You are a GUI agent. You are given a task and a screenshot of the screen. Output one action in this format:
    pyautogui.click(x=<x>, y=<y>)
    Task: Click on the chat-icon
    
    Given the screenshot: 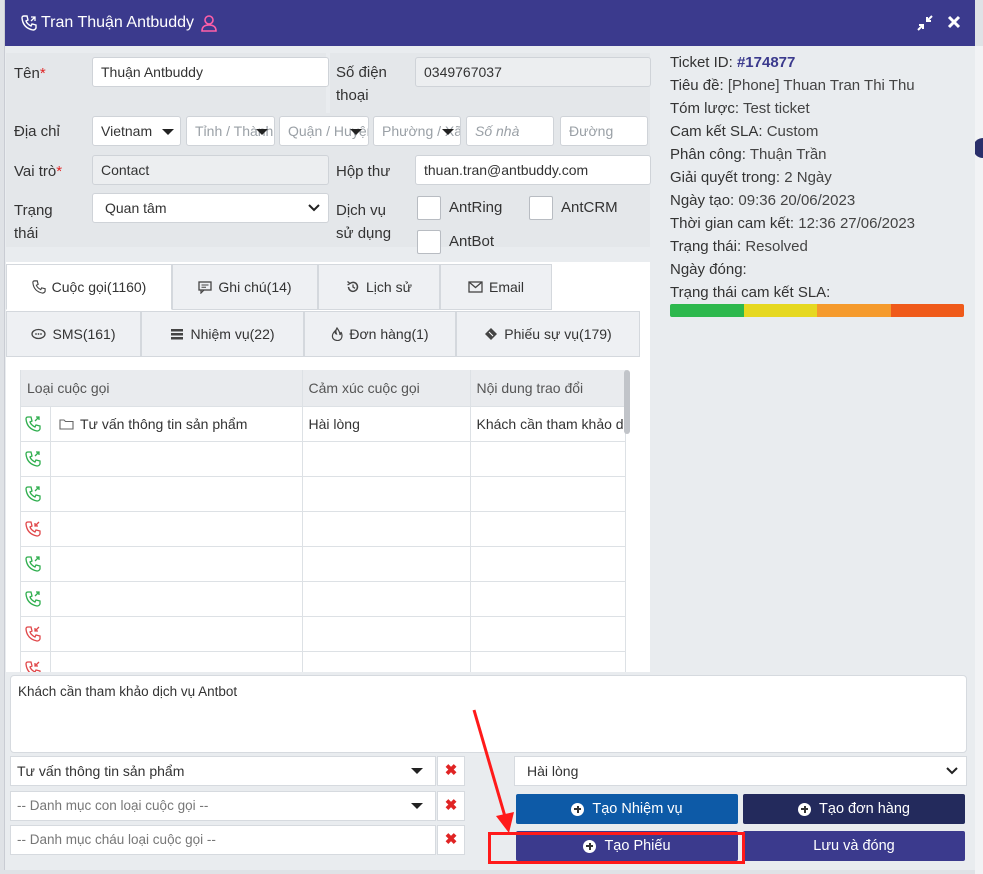 What is the action you would take?
    pyautogui.click(x=39, y=333)
    